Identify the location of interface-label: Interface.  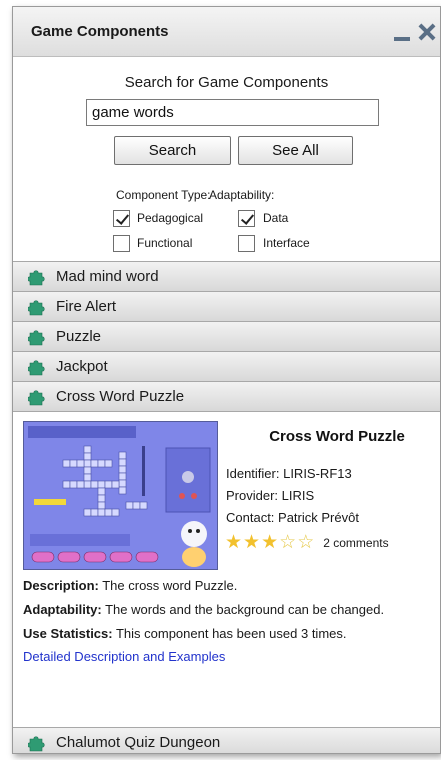
(286, 243).